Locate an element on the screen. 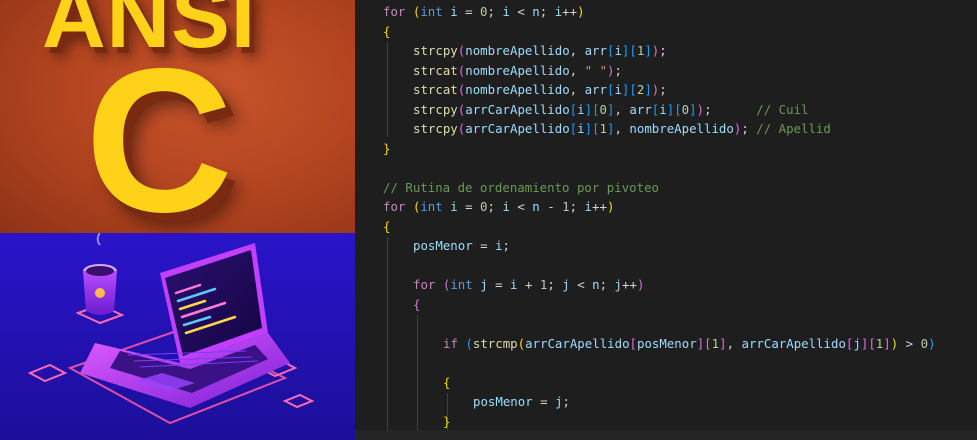  code-line: for (int i = 0; i < n; i++) is located at coordinates (659, 12).